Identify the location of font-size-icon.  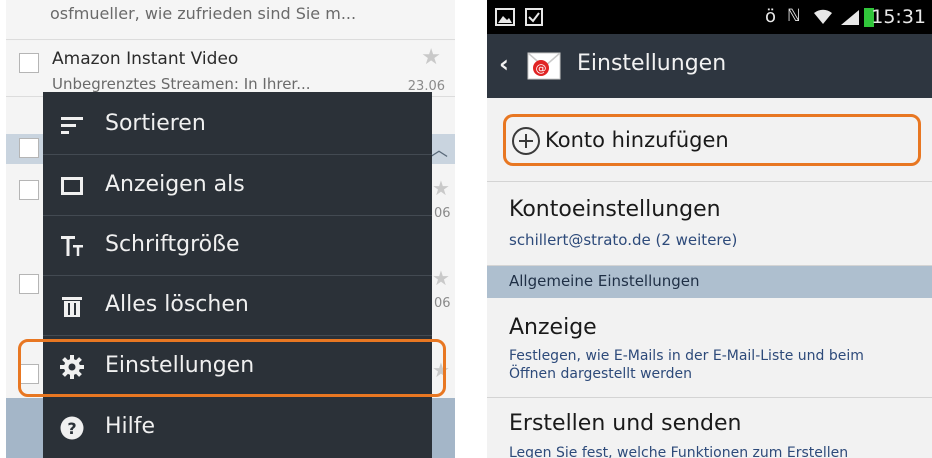
(72, 246).